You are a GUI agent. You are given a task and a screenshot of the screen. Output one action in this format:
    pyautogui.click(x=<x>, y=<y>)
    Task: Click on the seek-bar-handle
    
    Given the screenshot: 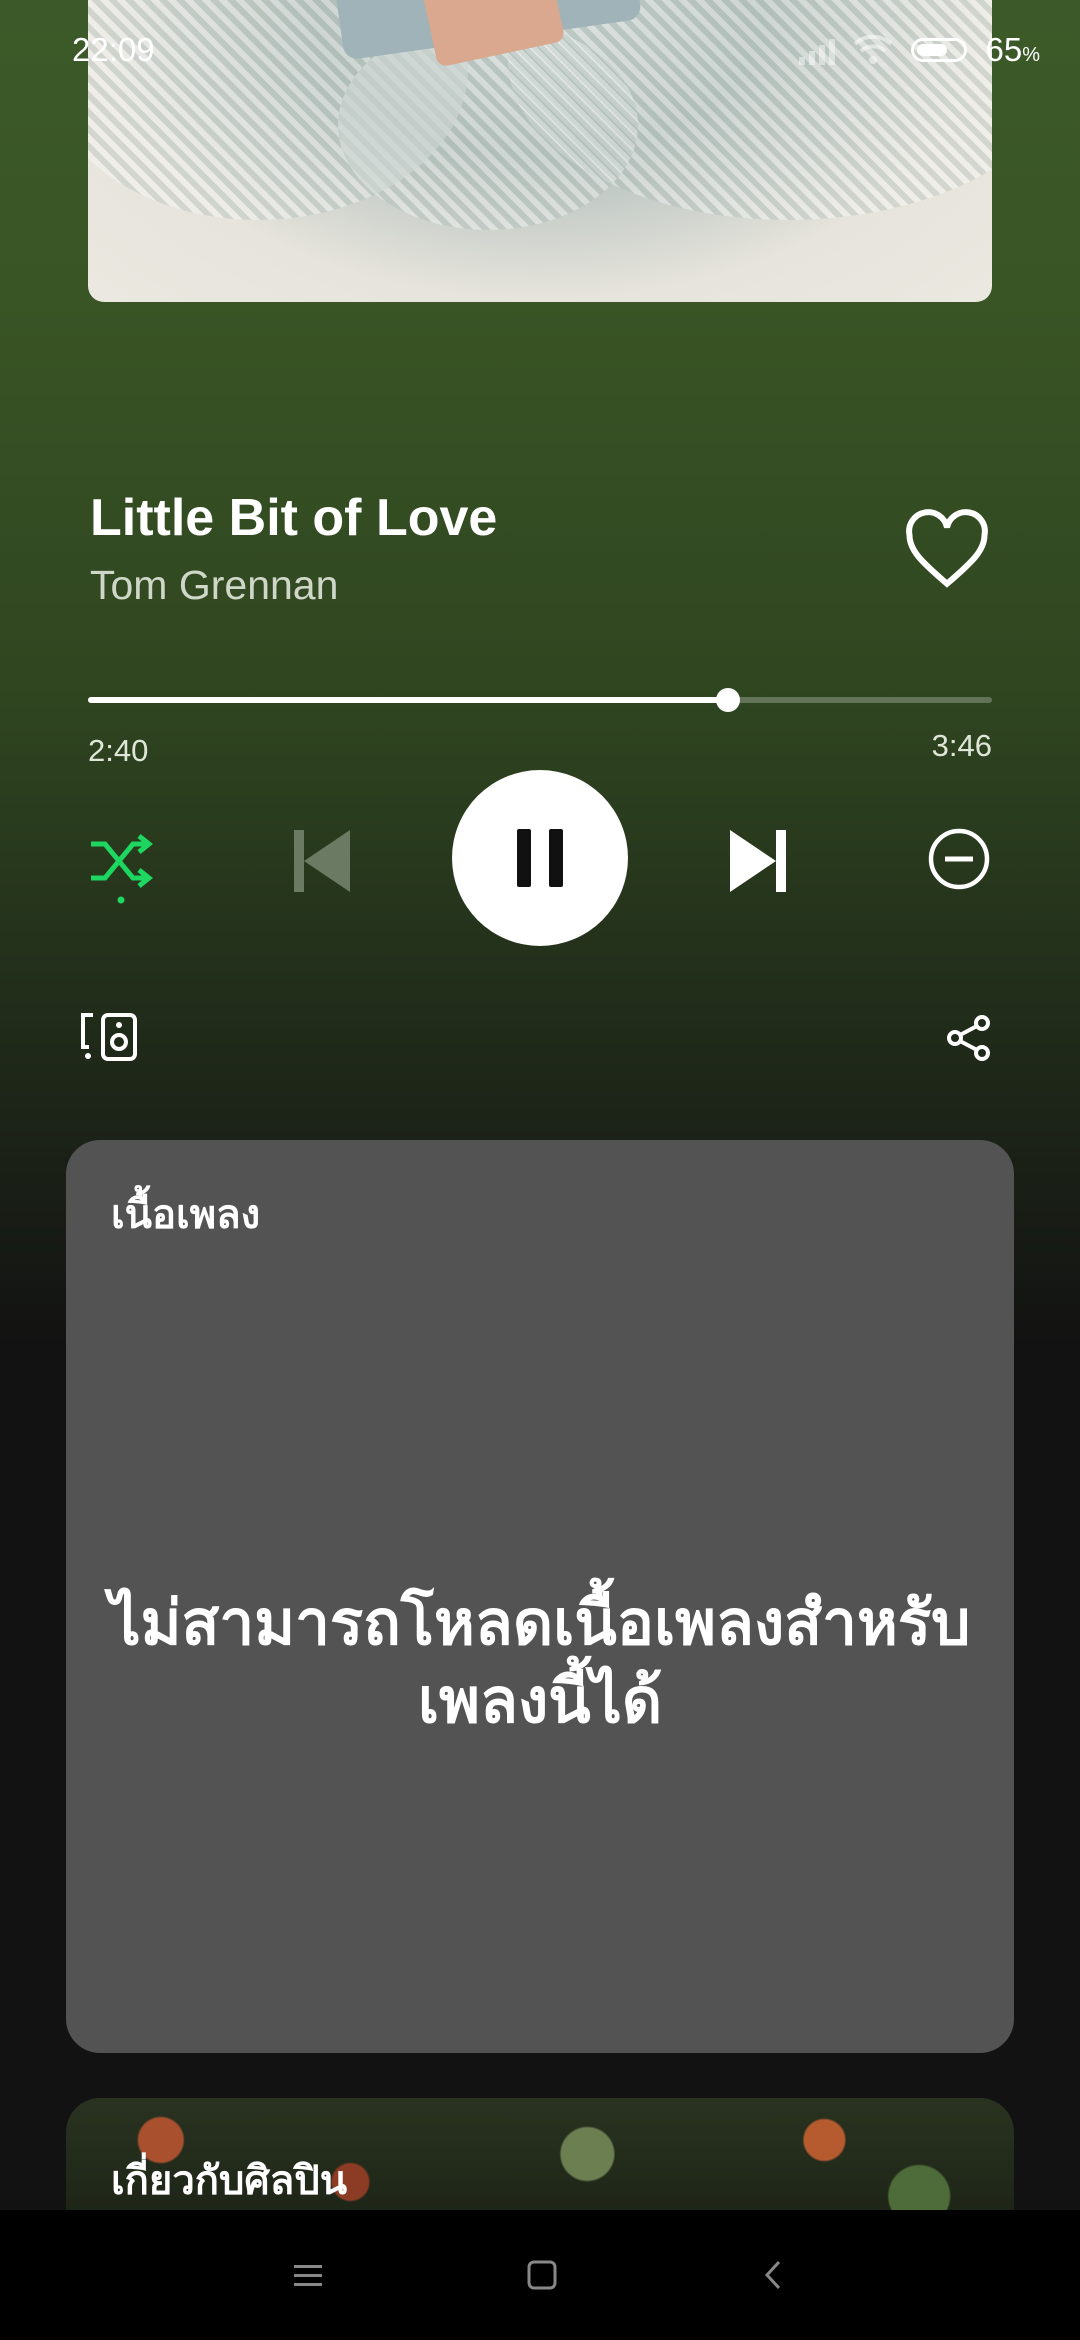 What is the action you would take?
    pyautogui.click(x=728, y=700)
    